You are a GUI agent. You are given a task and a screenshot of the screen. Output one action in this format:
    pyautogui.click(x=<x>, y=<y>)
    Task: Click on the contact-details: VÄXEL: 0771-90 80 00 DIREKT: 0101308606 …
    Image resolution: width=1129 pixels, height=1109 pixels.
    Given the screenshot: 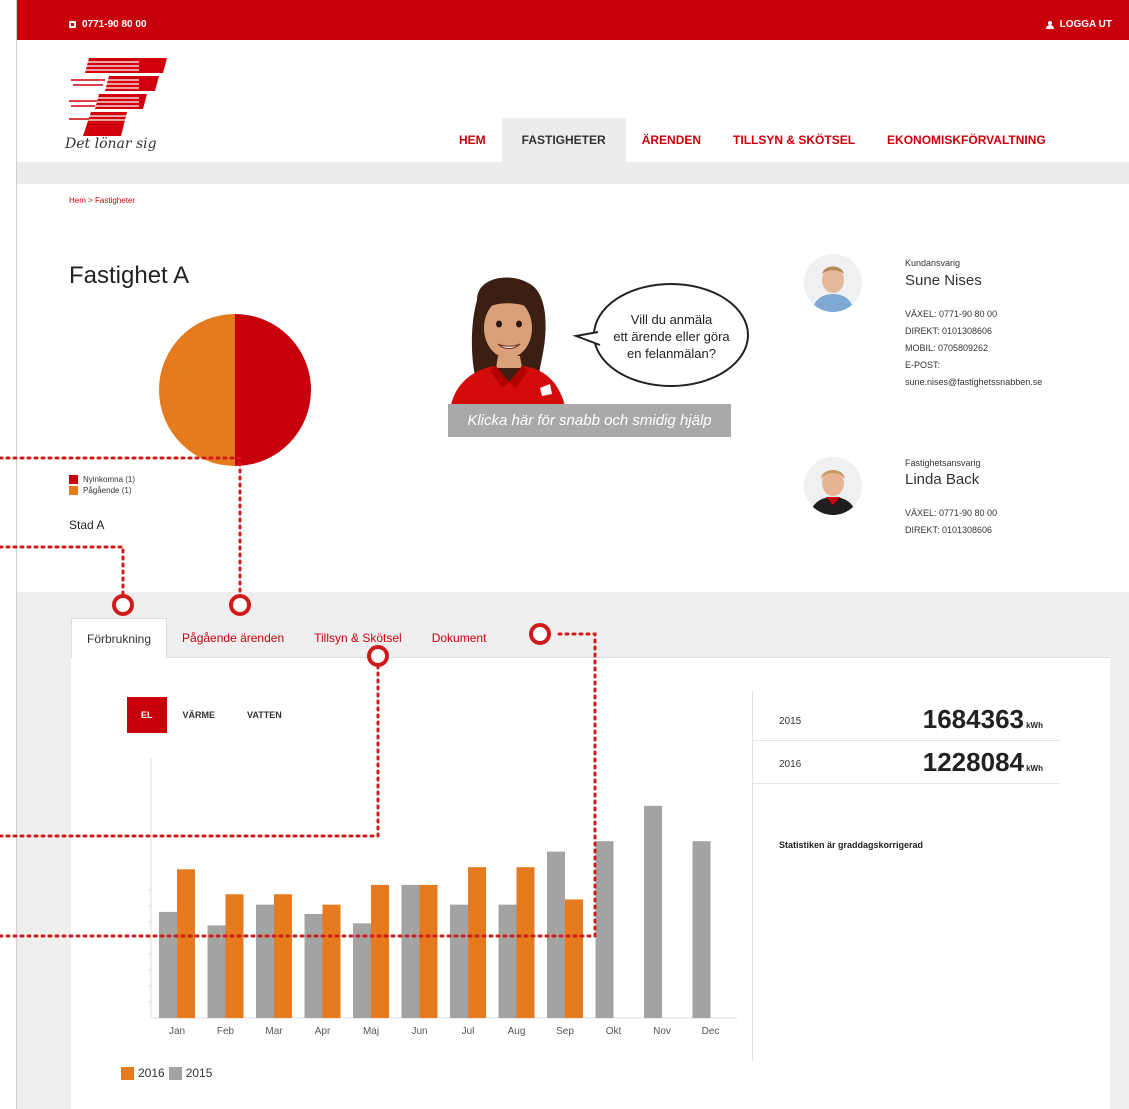 What is the action you would take?
    pyautogui.click(x=973, y=348)
    